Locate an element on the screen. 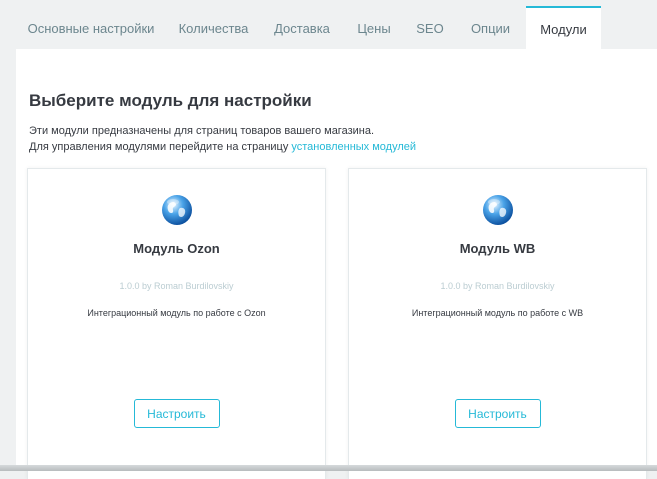 The image size is (657, 479). tab-basic-settings: Основные настройки is located at coordinates (91, 27).